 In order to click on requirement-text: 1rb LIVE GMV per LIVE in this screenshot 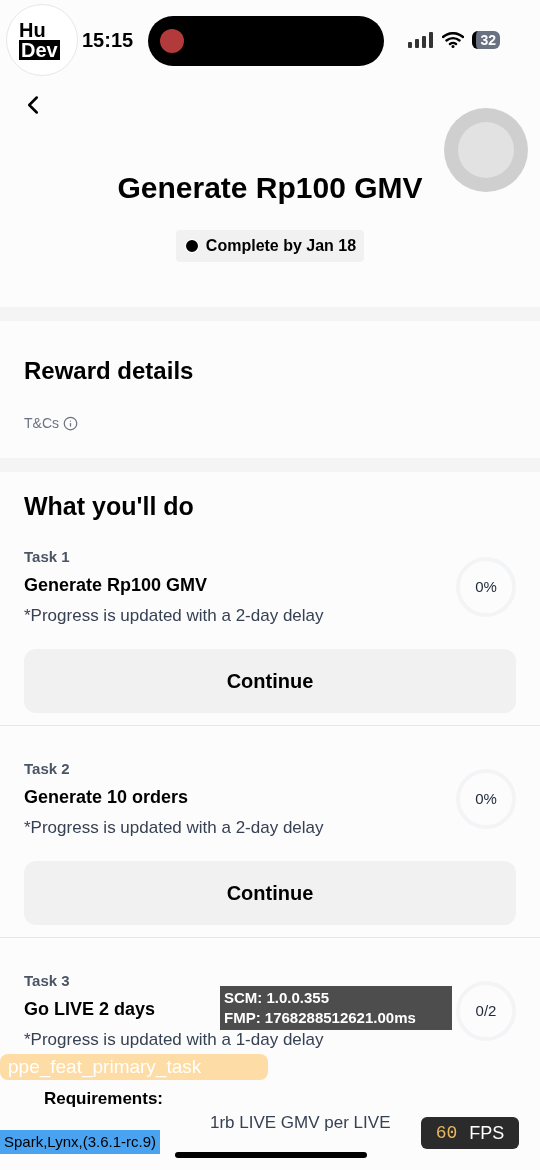, I will do `click(300, 1122)`.